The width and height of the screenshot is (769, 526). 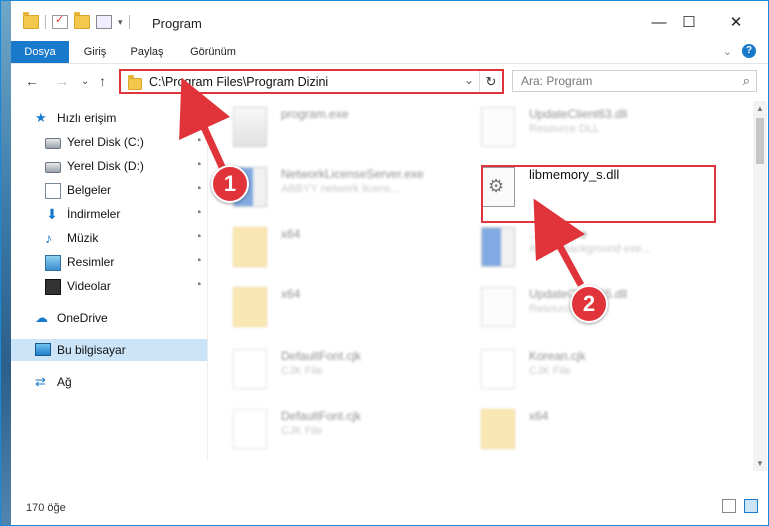 What do you see at coordinates (740, 506) in the screenshot?
I see `view-toggle` at bounding box center [740, 506].